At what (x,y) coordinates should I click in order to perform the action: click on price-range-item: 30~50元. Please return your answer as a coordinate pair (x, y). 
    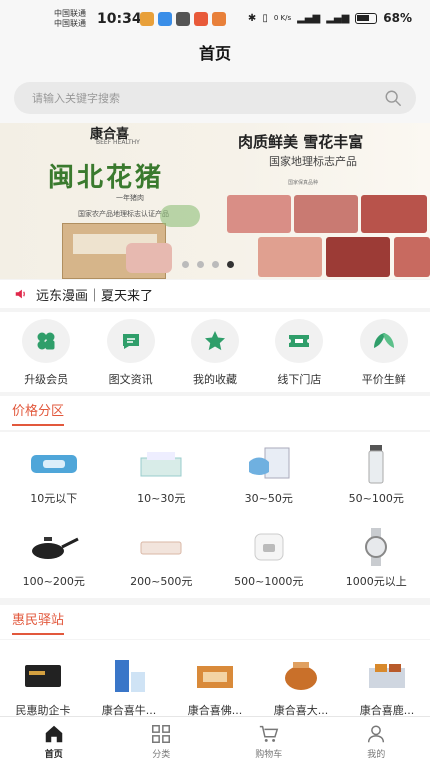
    Looking at the image, I should click on (269, 473).